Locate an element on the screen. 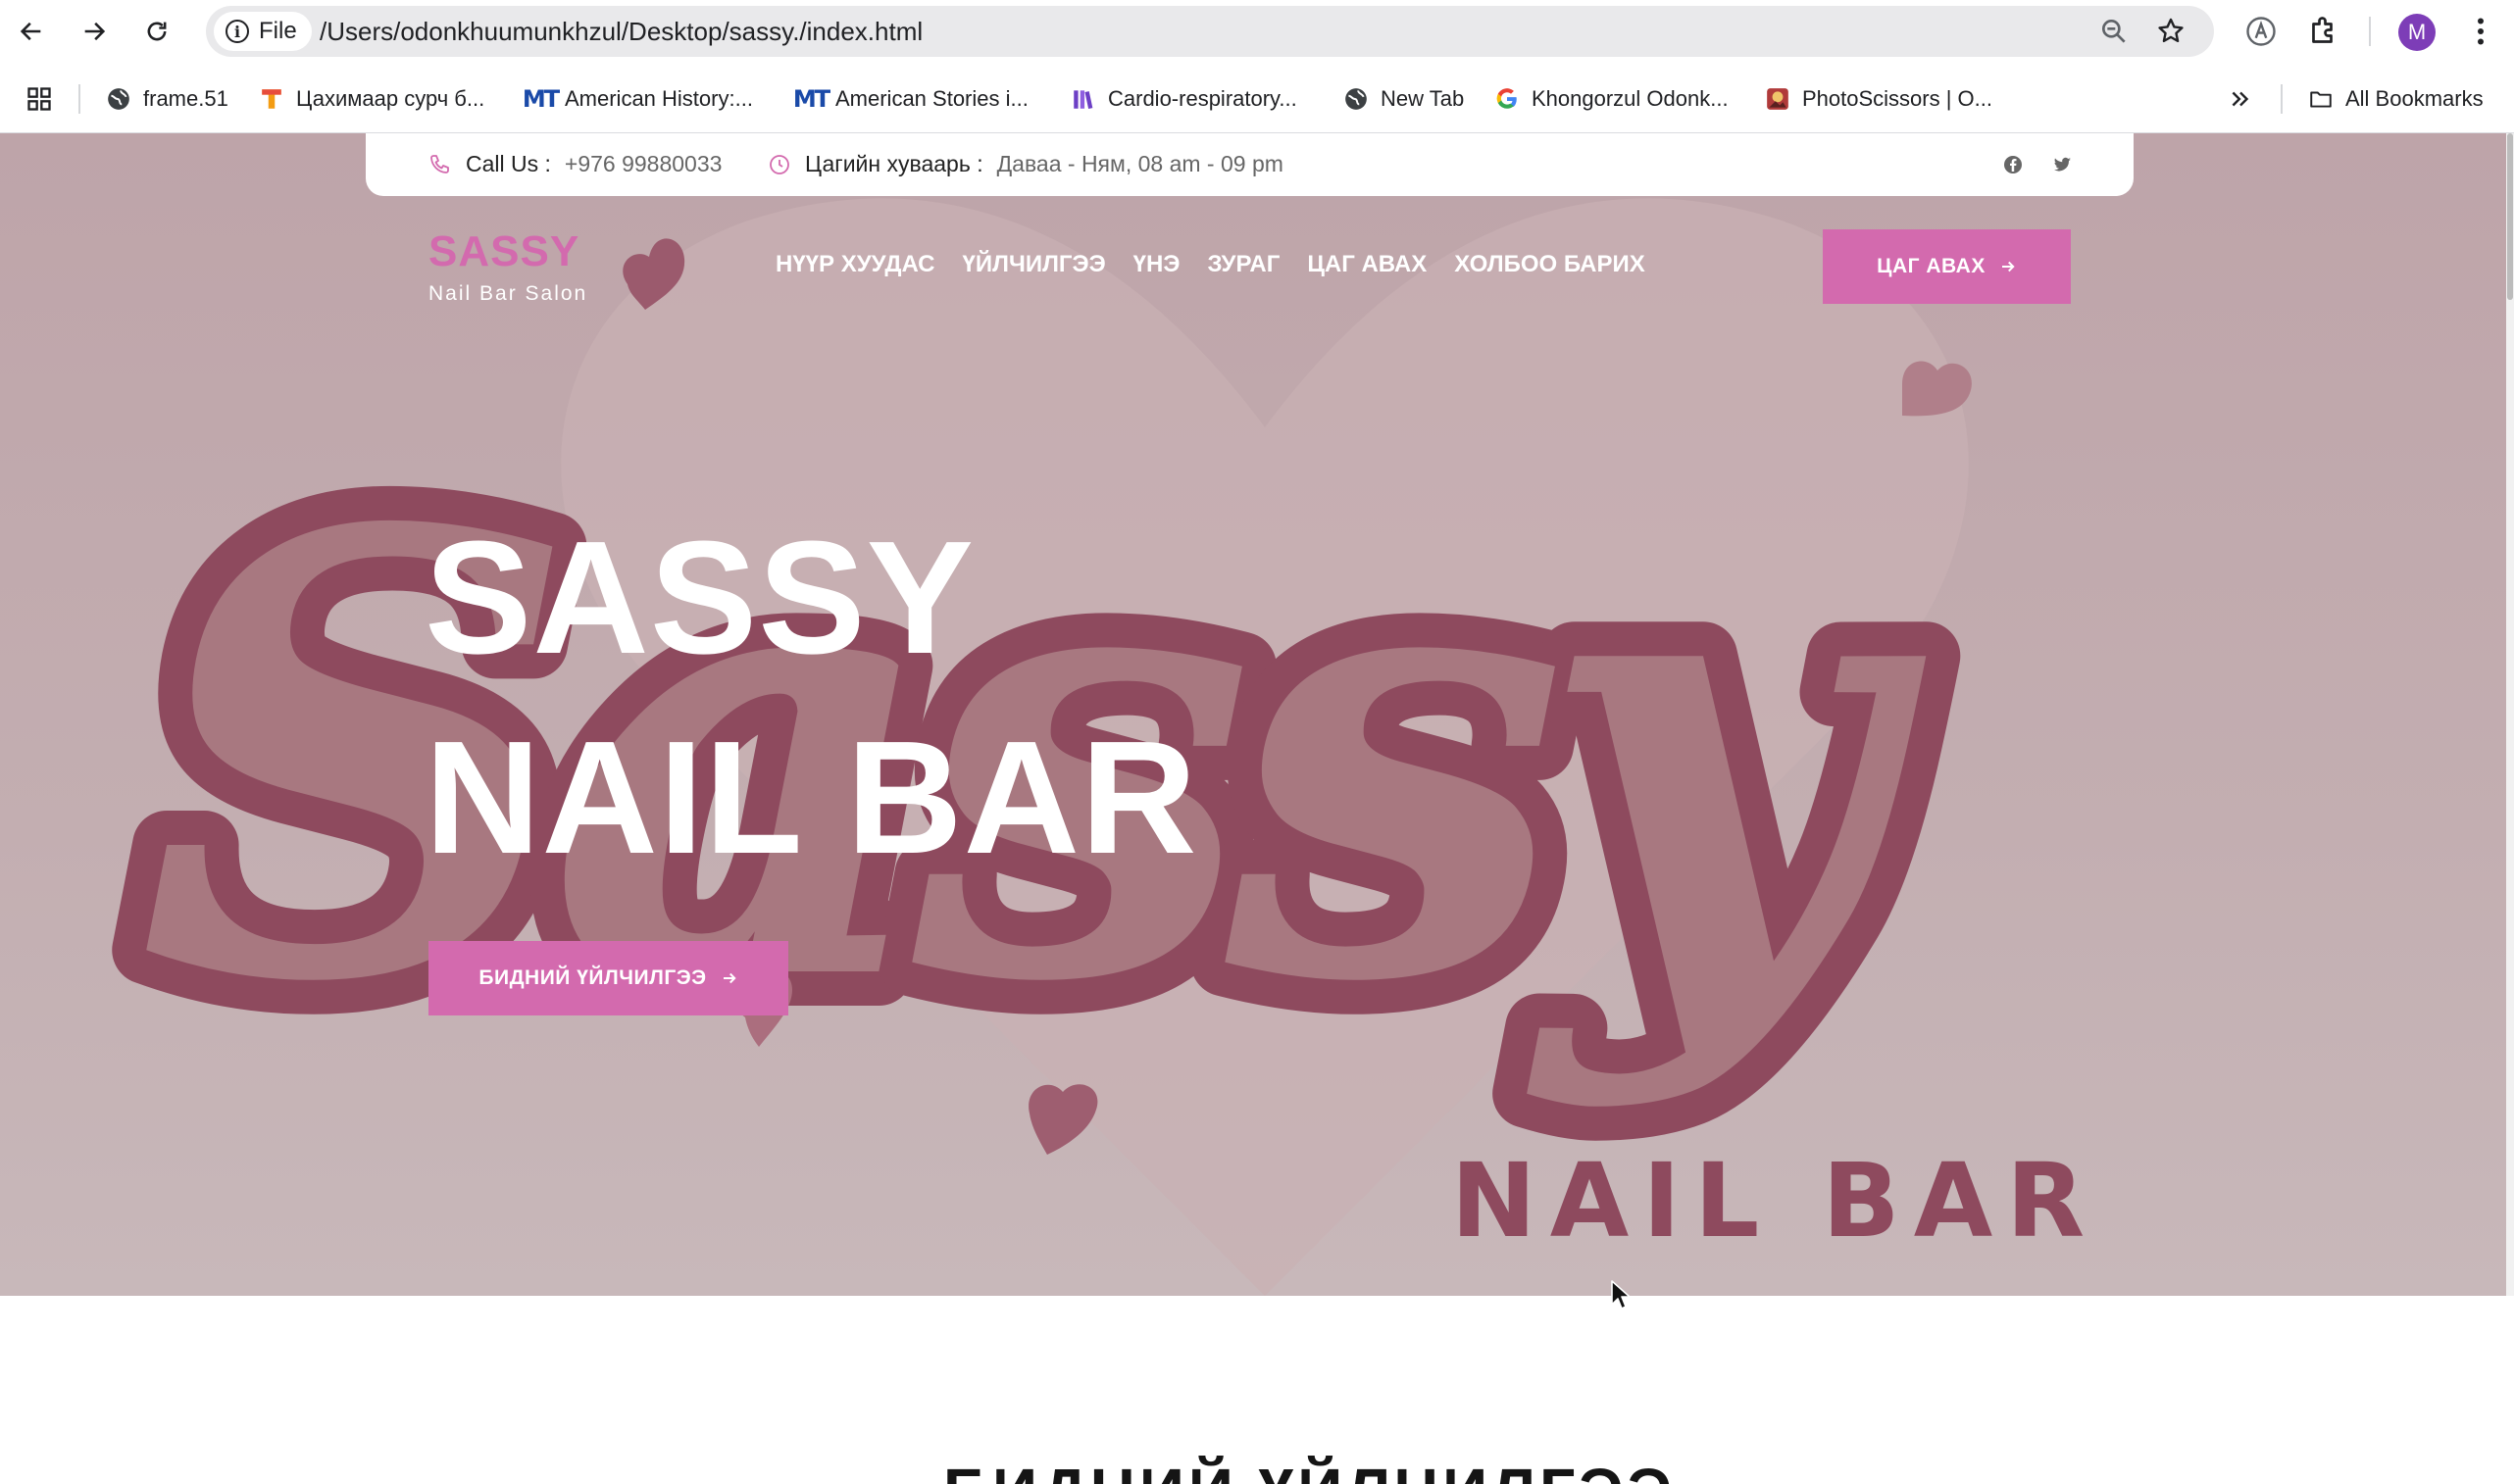 Image resolution: width=2514 pixels, height=1484 pixels. forward-button is located at coordinates (94, 32).